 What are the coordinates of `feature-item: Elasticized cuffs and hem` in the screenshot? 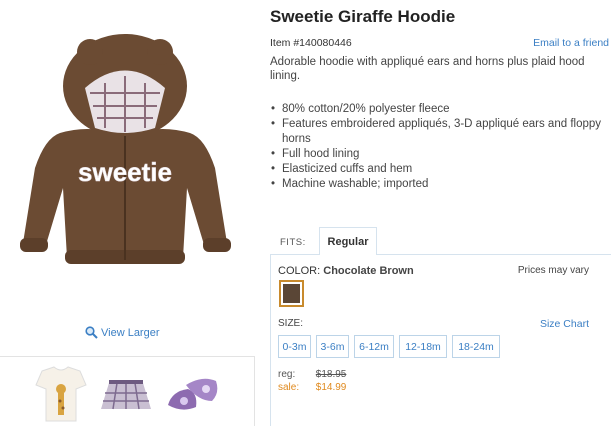 It's located at (437, 169).